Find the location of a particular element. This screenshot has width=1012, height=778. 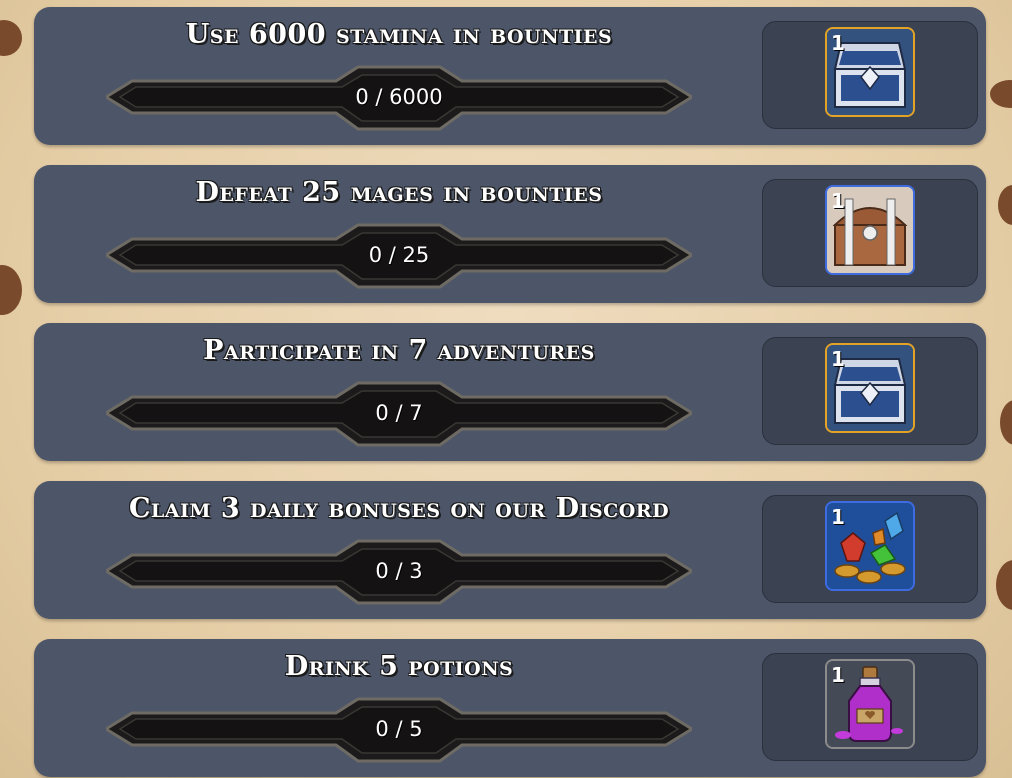

progress-bar: 0 / 7 is located at coordinates (399, 413).